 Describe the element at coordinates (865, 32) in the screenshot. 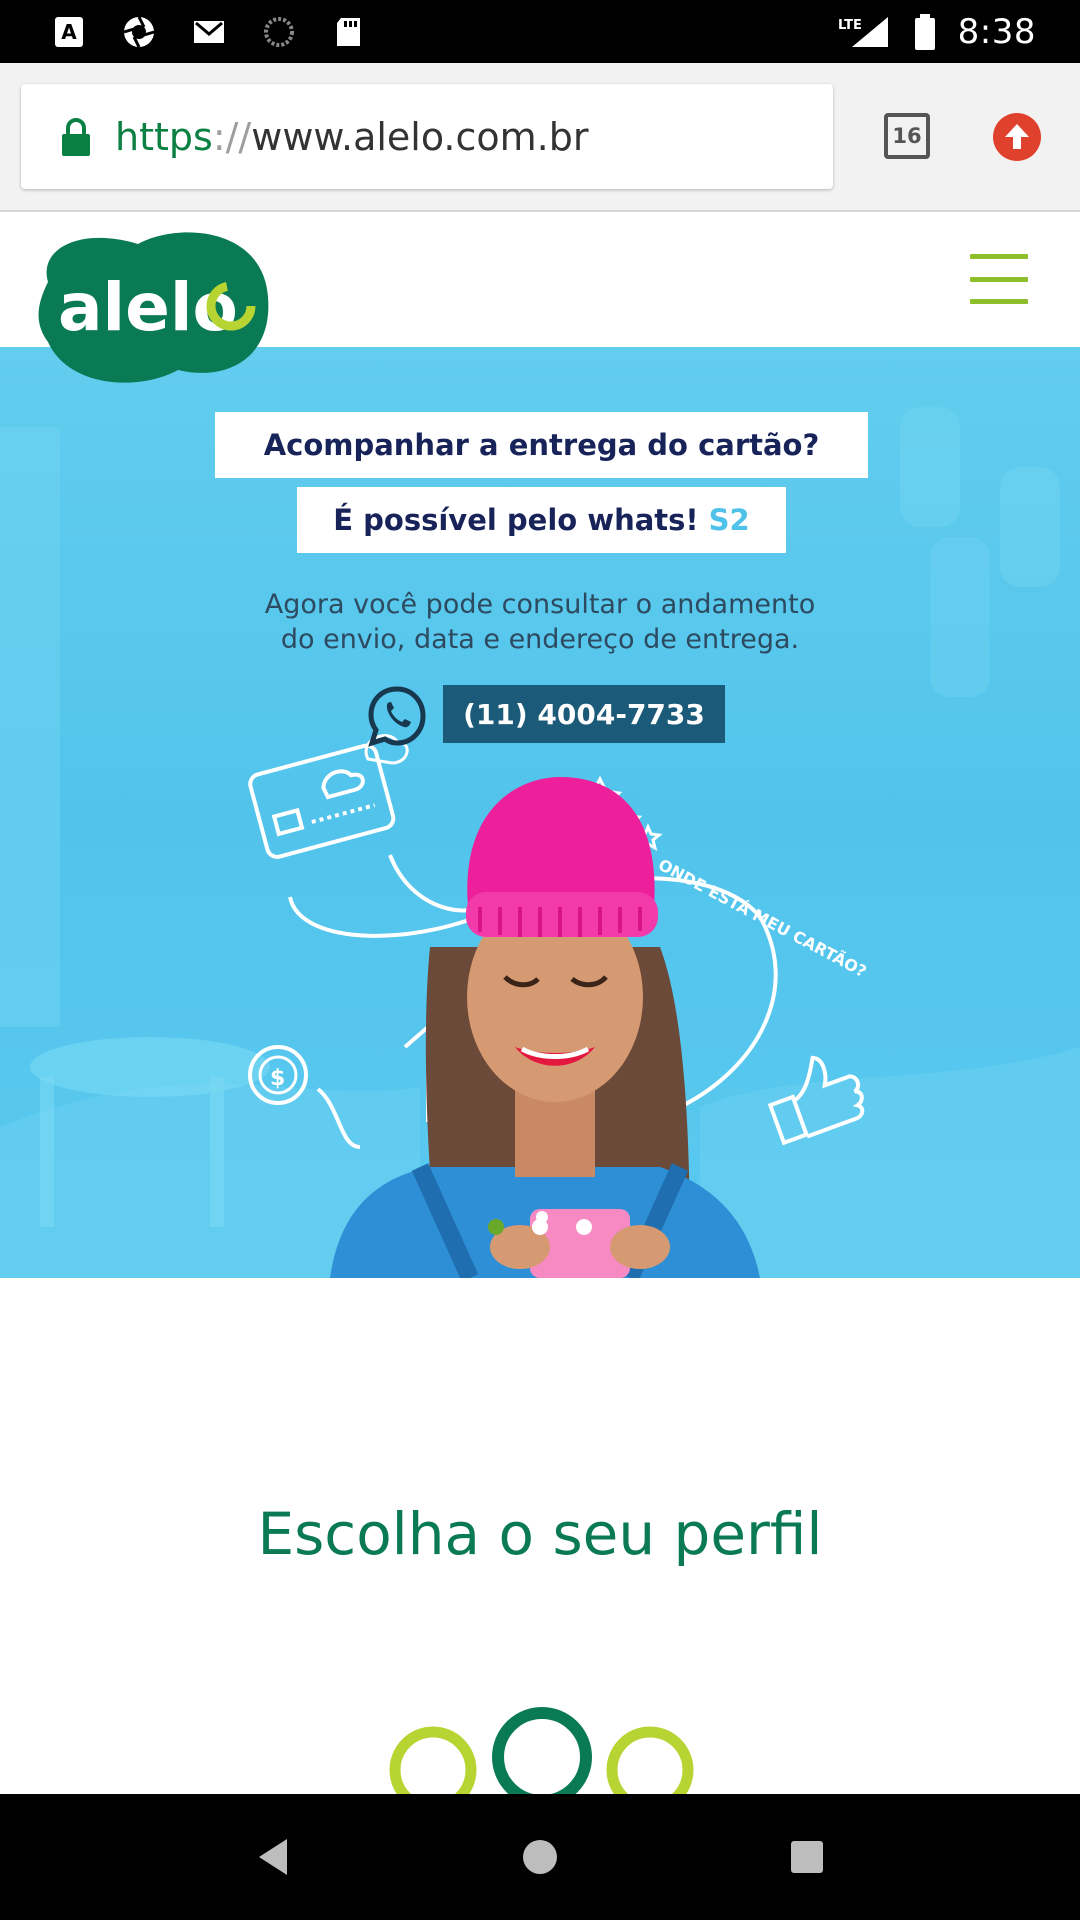

I see `lte-signal-icon: LTE` at that location.